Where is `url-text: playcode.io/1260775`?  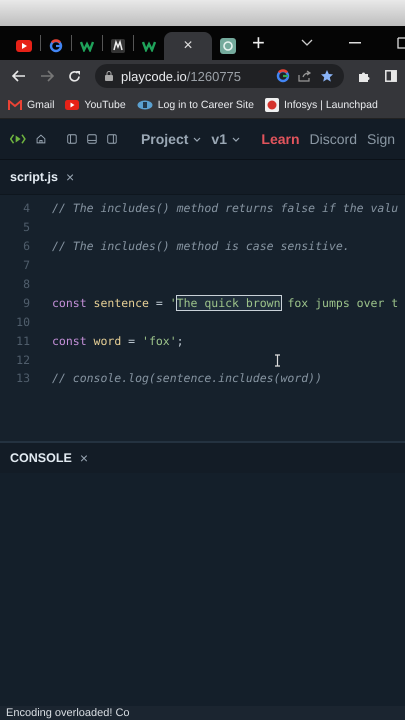 url-text: playcode.io/1260775 is located at coordinates (181, 76).